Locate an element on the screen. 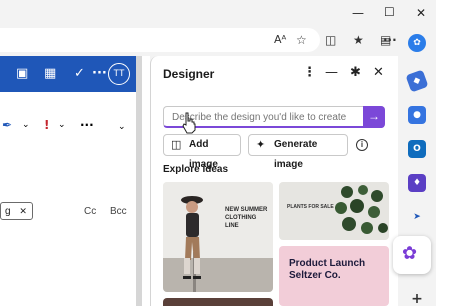 The height and width of the screenshot is (306, 451). send-icon: ➤ is located at coordinates (417, 217).